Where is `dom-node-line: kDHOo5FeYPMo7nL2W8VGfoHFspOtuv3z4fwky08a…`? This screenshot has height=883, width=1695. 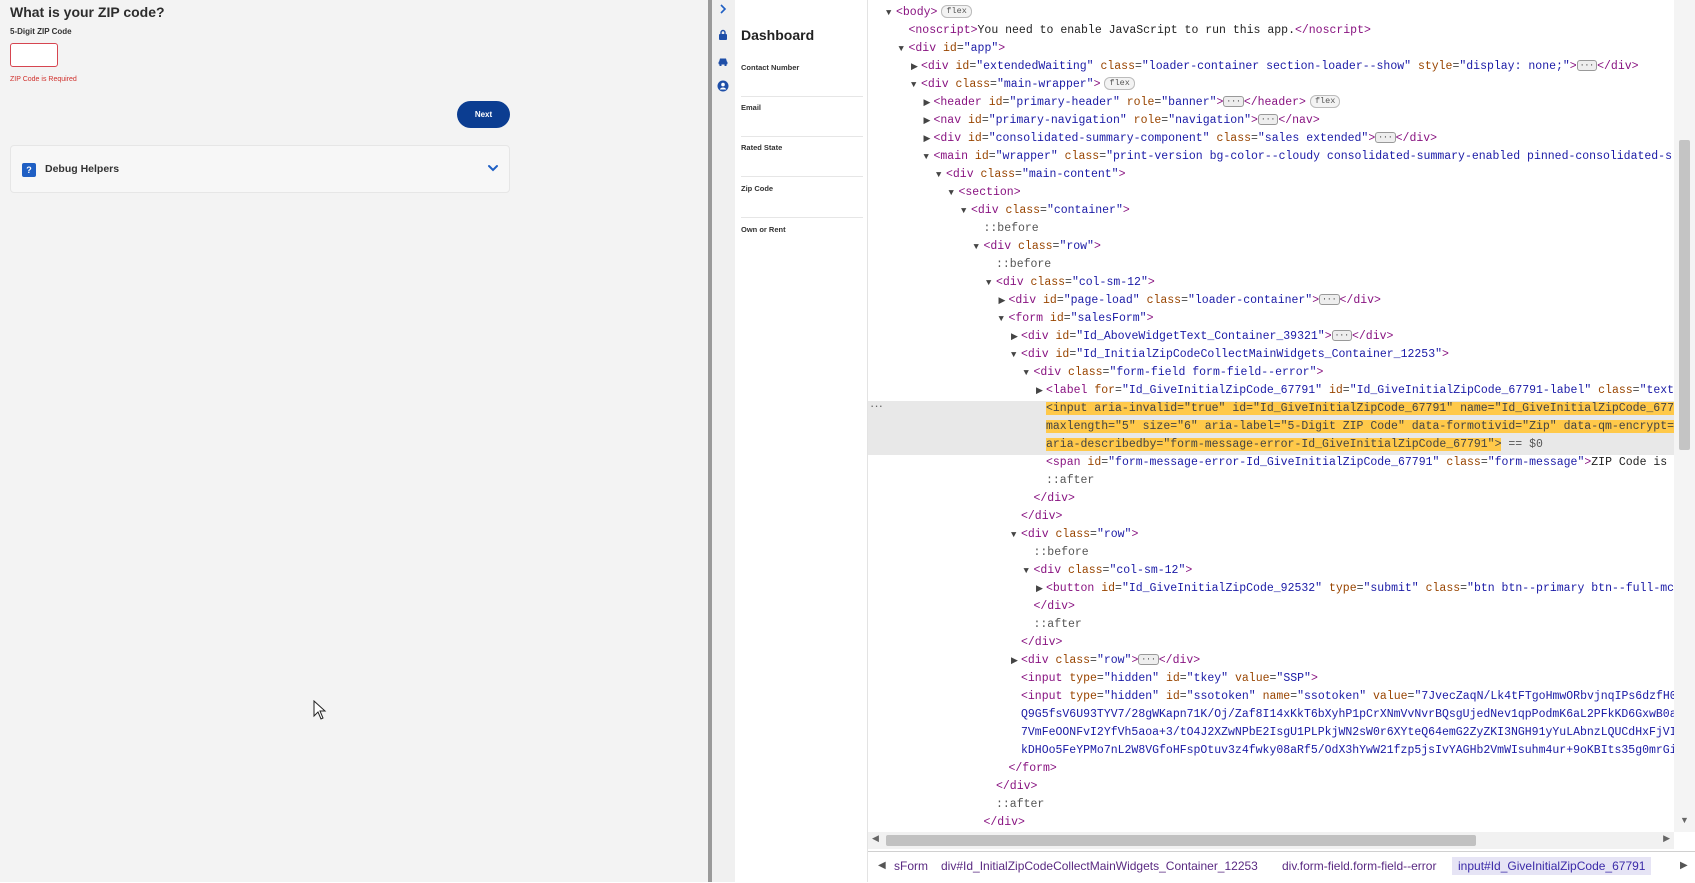
dom-node-line: kDHOo5FeYPMo7nL2W8VGfoHFspOtuv3z4fwky08a… is located at coordinates (1342, 751).